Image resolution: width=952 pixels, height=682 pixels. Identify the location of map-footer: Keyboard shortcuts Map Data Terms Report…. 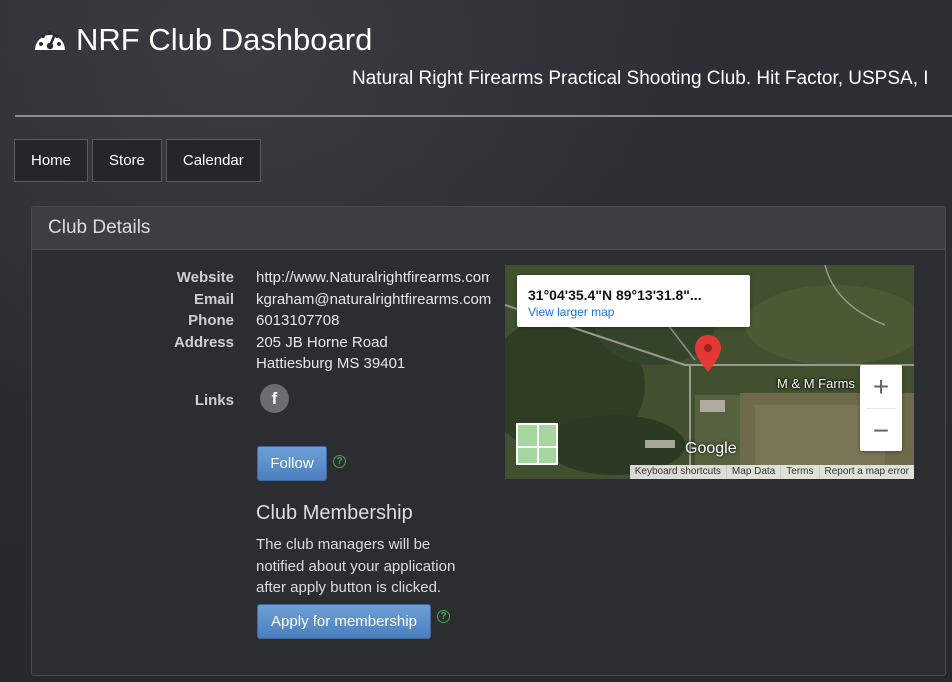
(771, 472).